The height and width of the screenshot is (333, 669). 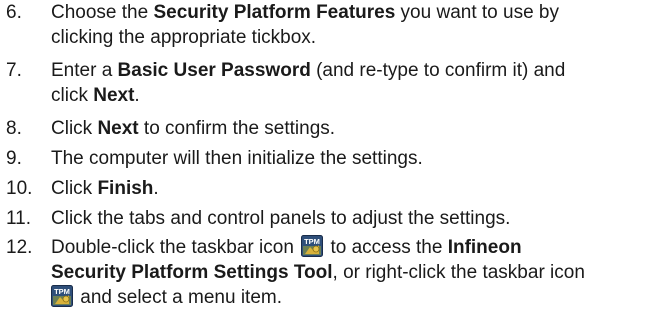 What do you see at coordinates (125, 188) in the screenshot?
I see `ui-term: Finish` at bounding box center [125, 188].